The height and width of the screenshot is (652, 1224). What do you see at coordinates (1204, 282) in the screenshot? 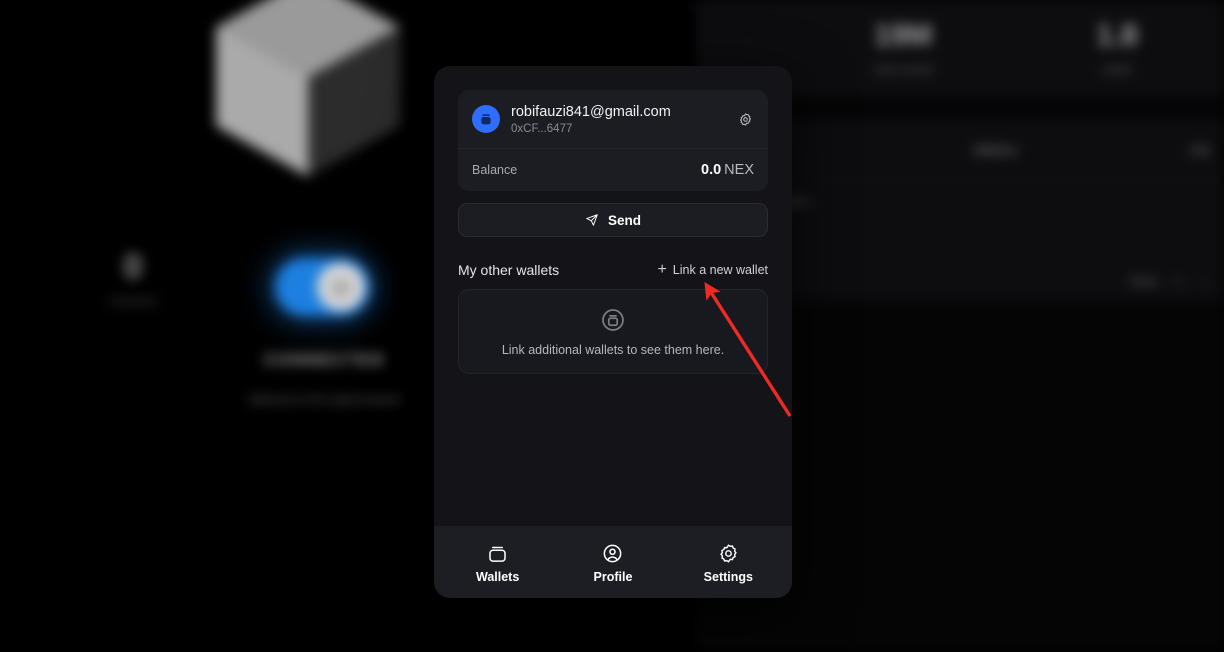
I see `next-page-icon: ›` at bounding box center [1204, 282].